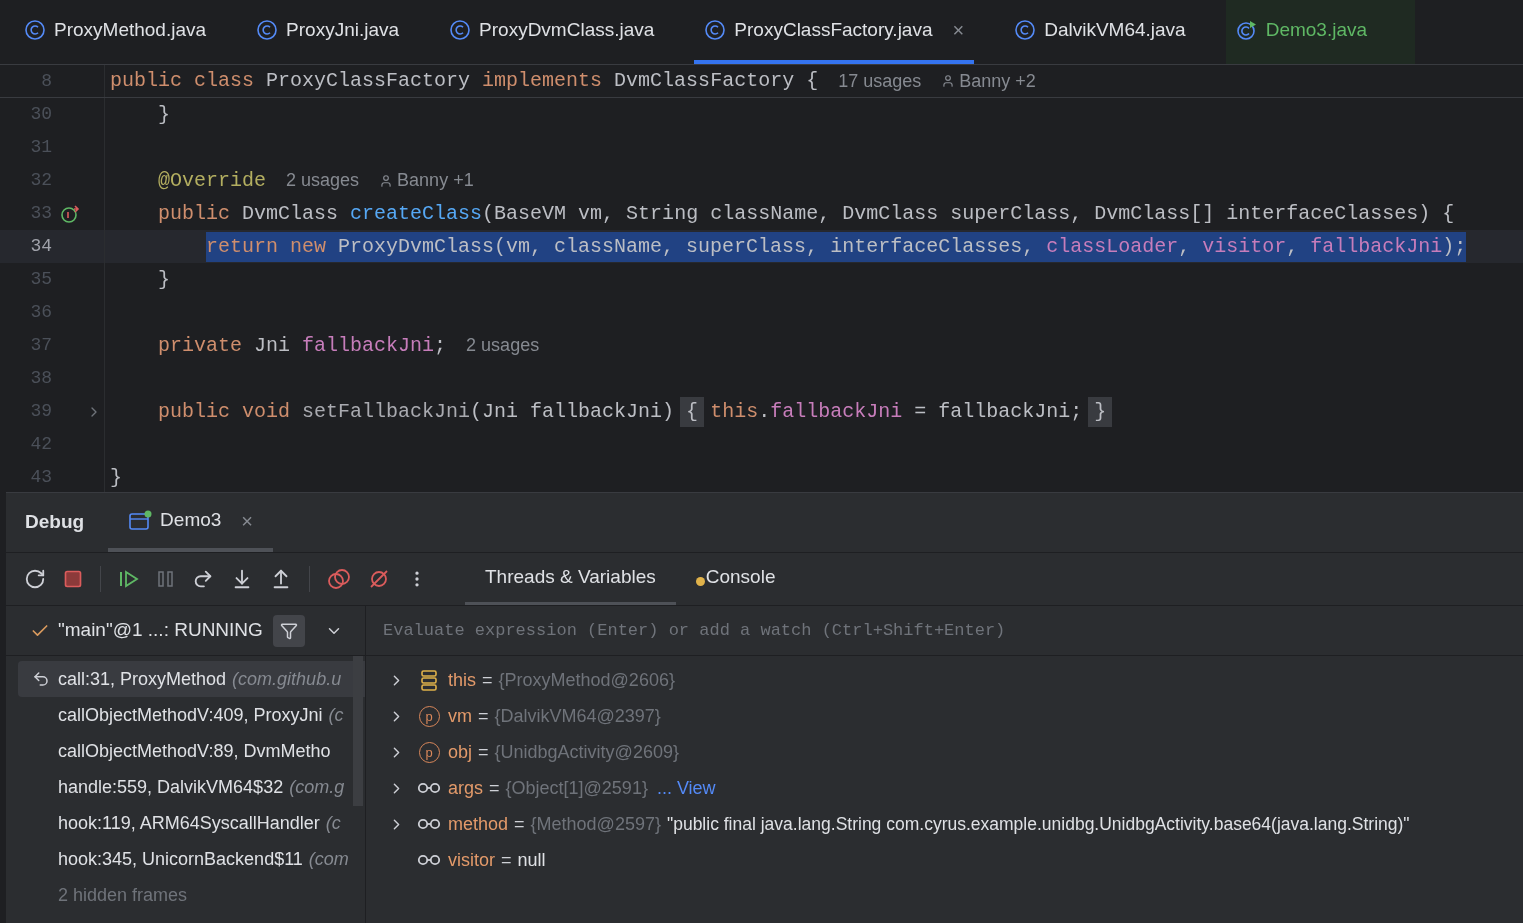 The width and height of the screenshot is (1523, 923). I want to click on code-token: ;, so click(440, 345).